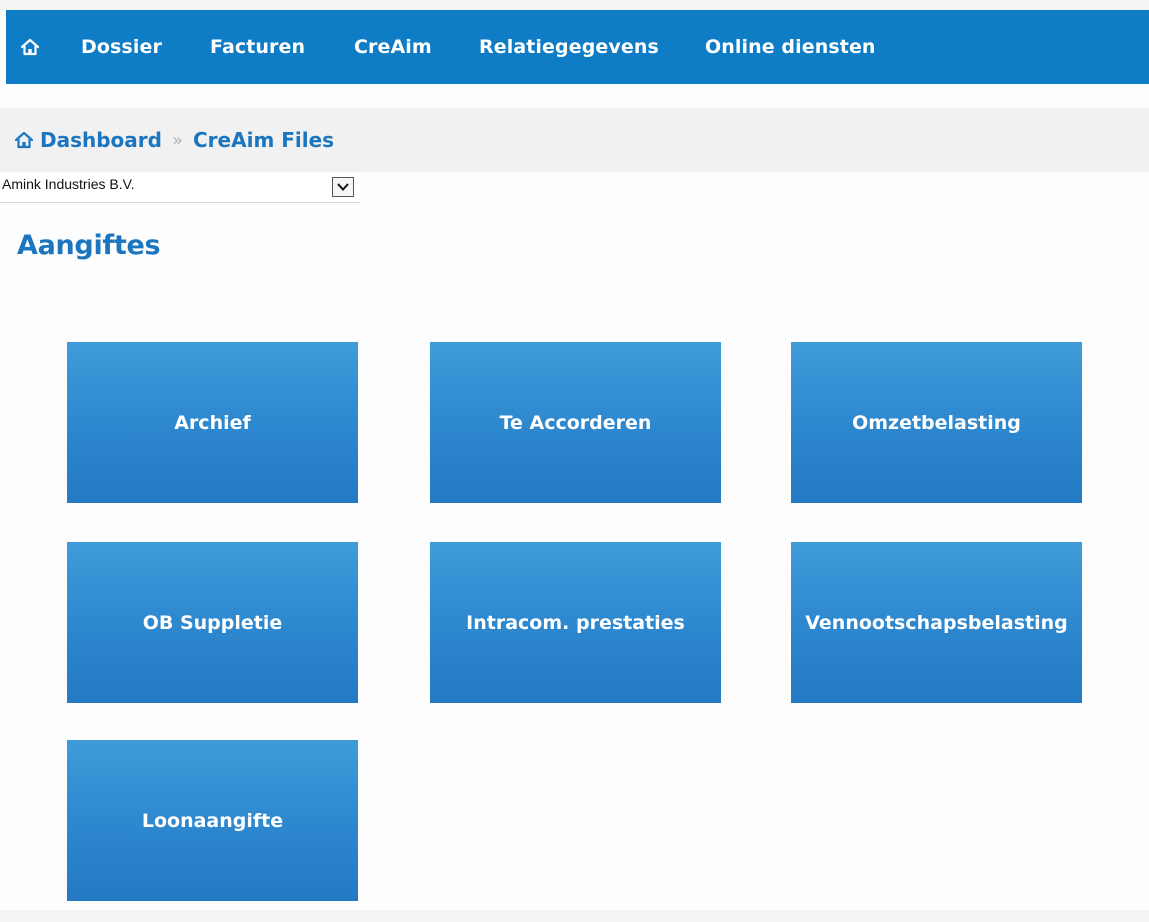  Describe the element at coordinates (574, 140) in the screenshot. I see `breadcrumb-bar: Dashboard » CreAim Files` at that location.